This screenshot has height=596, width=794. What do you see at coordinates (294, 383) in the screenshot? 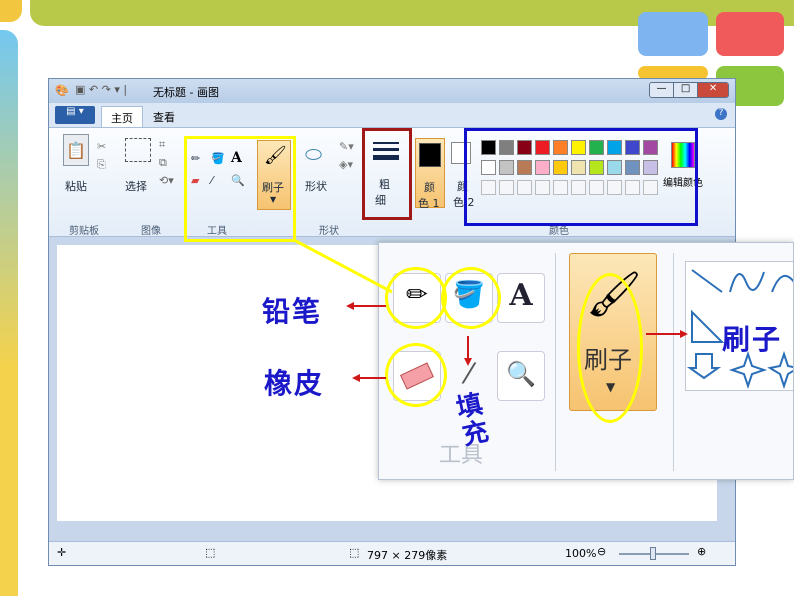
I see `eraser-annotation: 橡皮` at bounding box center [294, 383].